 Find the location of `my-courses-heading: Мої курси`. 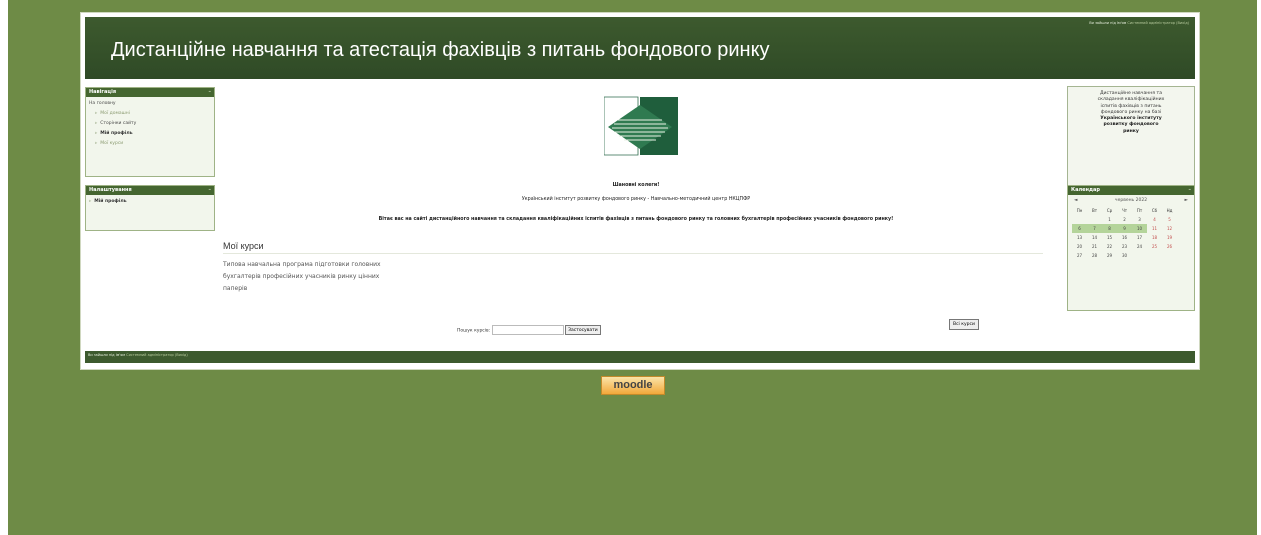

my-courses-heading: Мої курси is located at coordinates (243, 246).